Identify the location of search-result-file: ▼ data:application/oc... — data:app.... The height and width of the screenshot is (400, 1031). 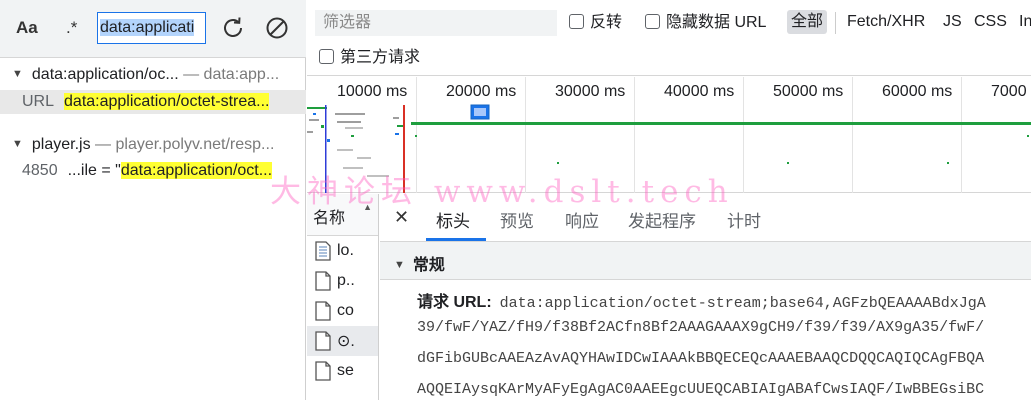
(153, 77).